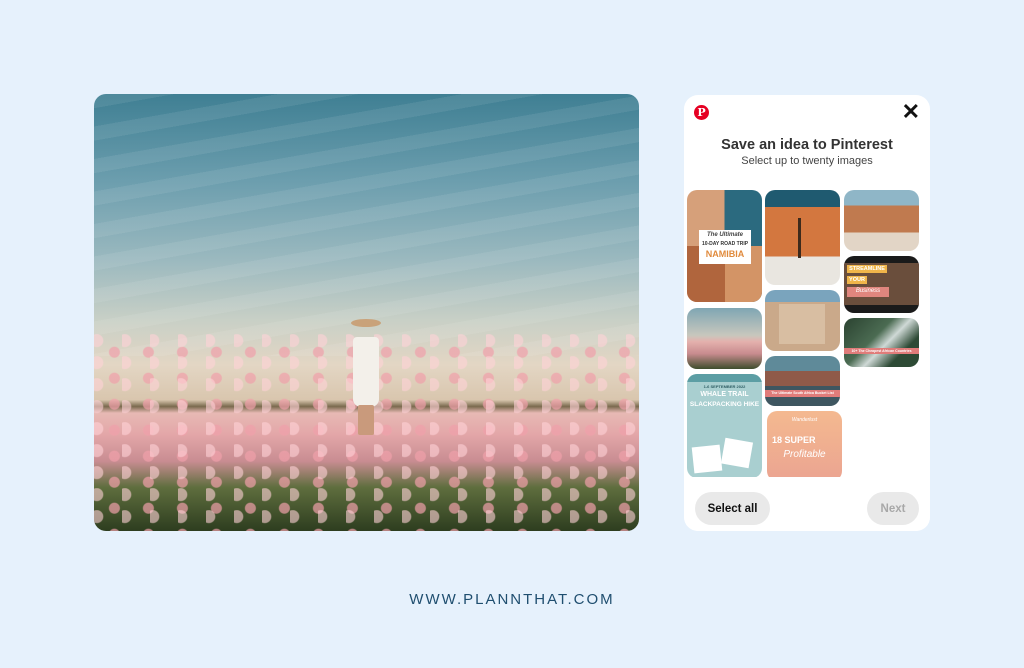 The image size is (1024, 668). I want to click on image-tile-streamline: STREAMLINE YOUR Business, so click(881, 284).